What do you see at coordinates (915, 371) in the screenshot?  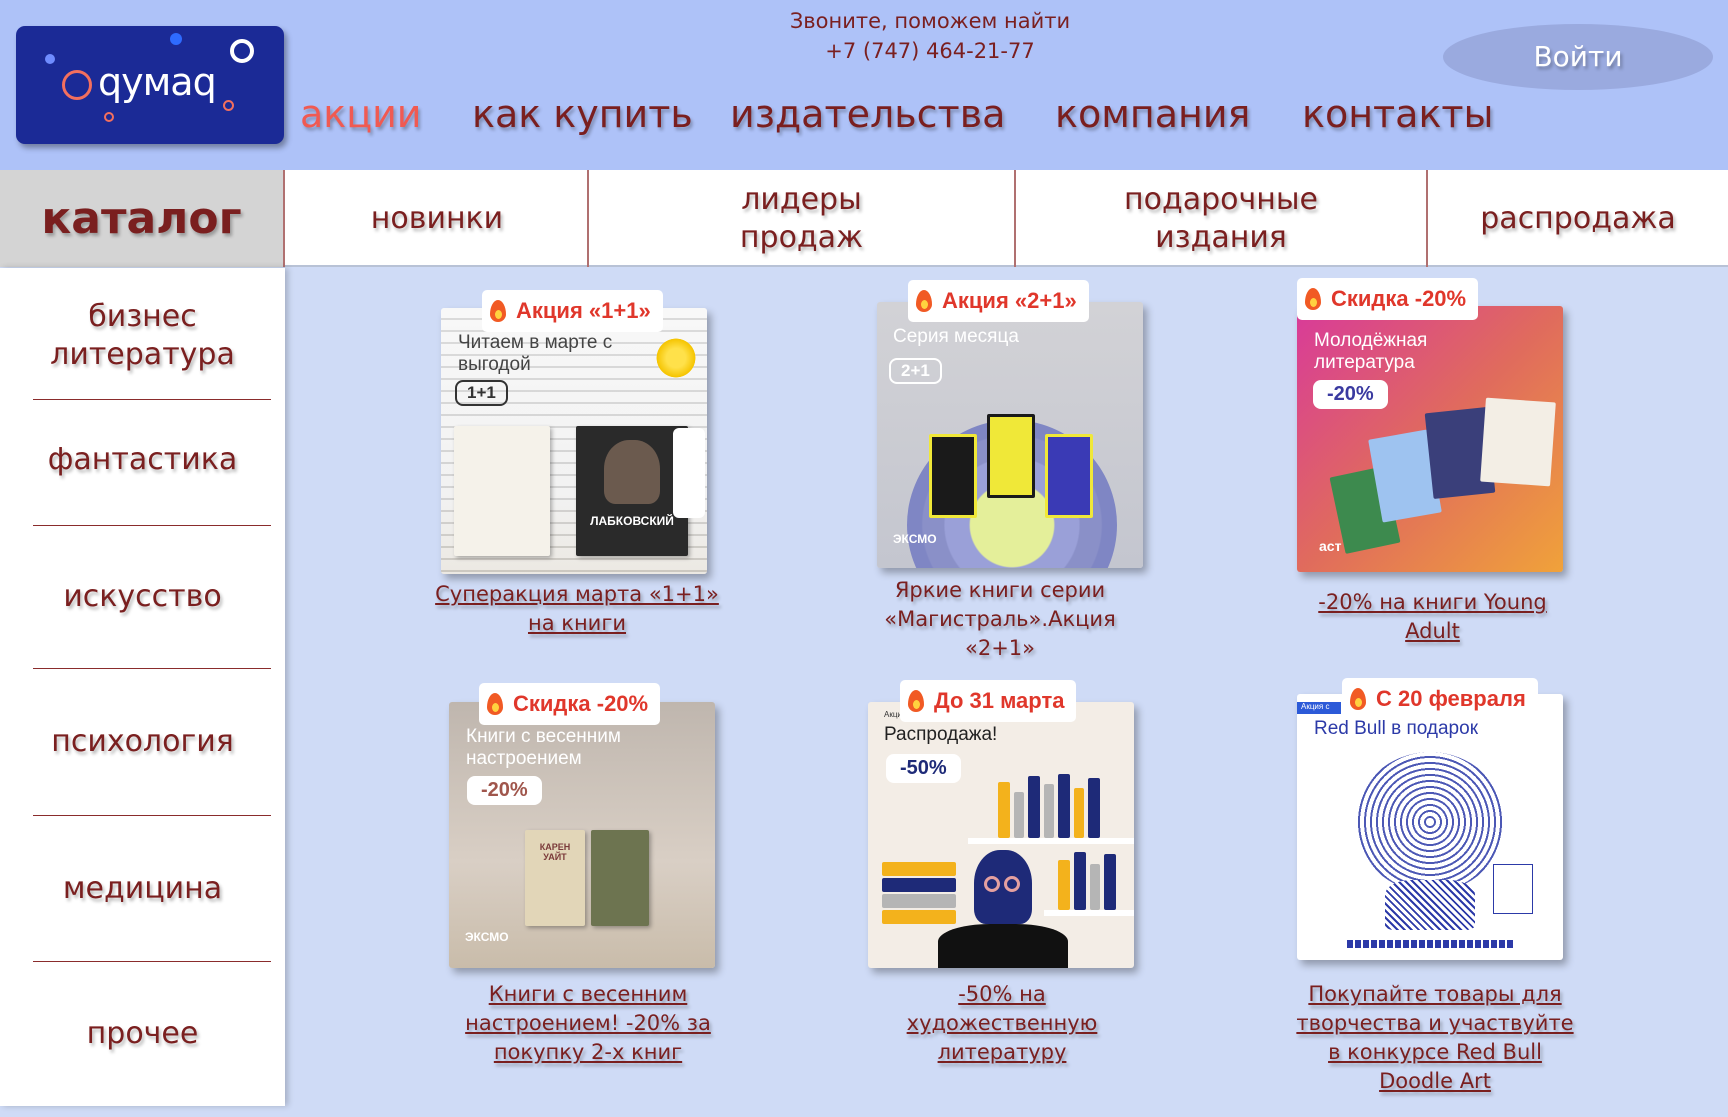 I see `promo-tag: 2+1` at bounding box center [915, 371].